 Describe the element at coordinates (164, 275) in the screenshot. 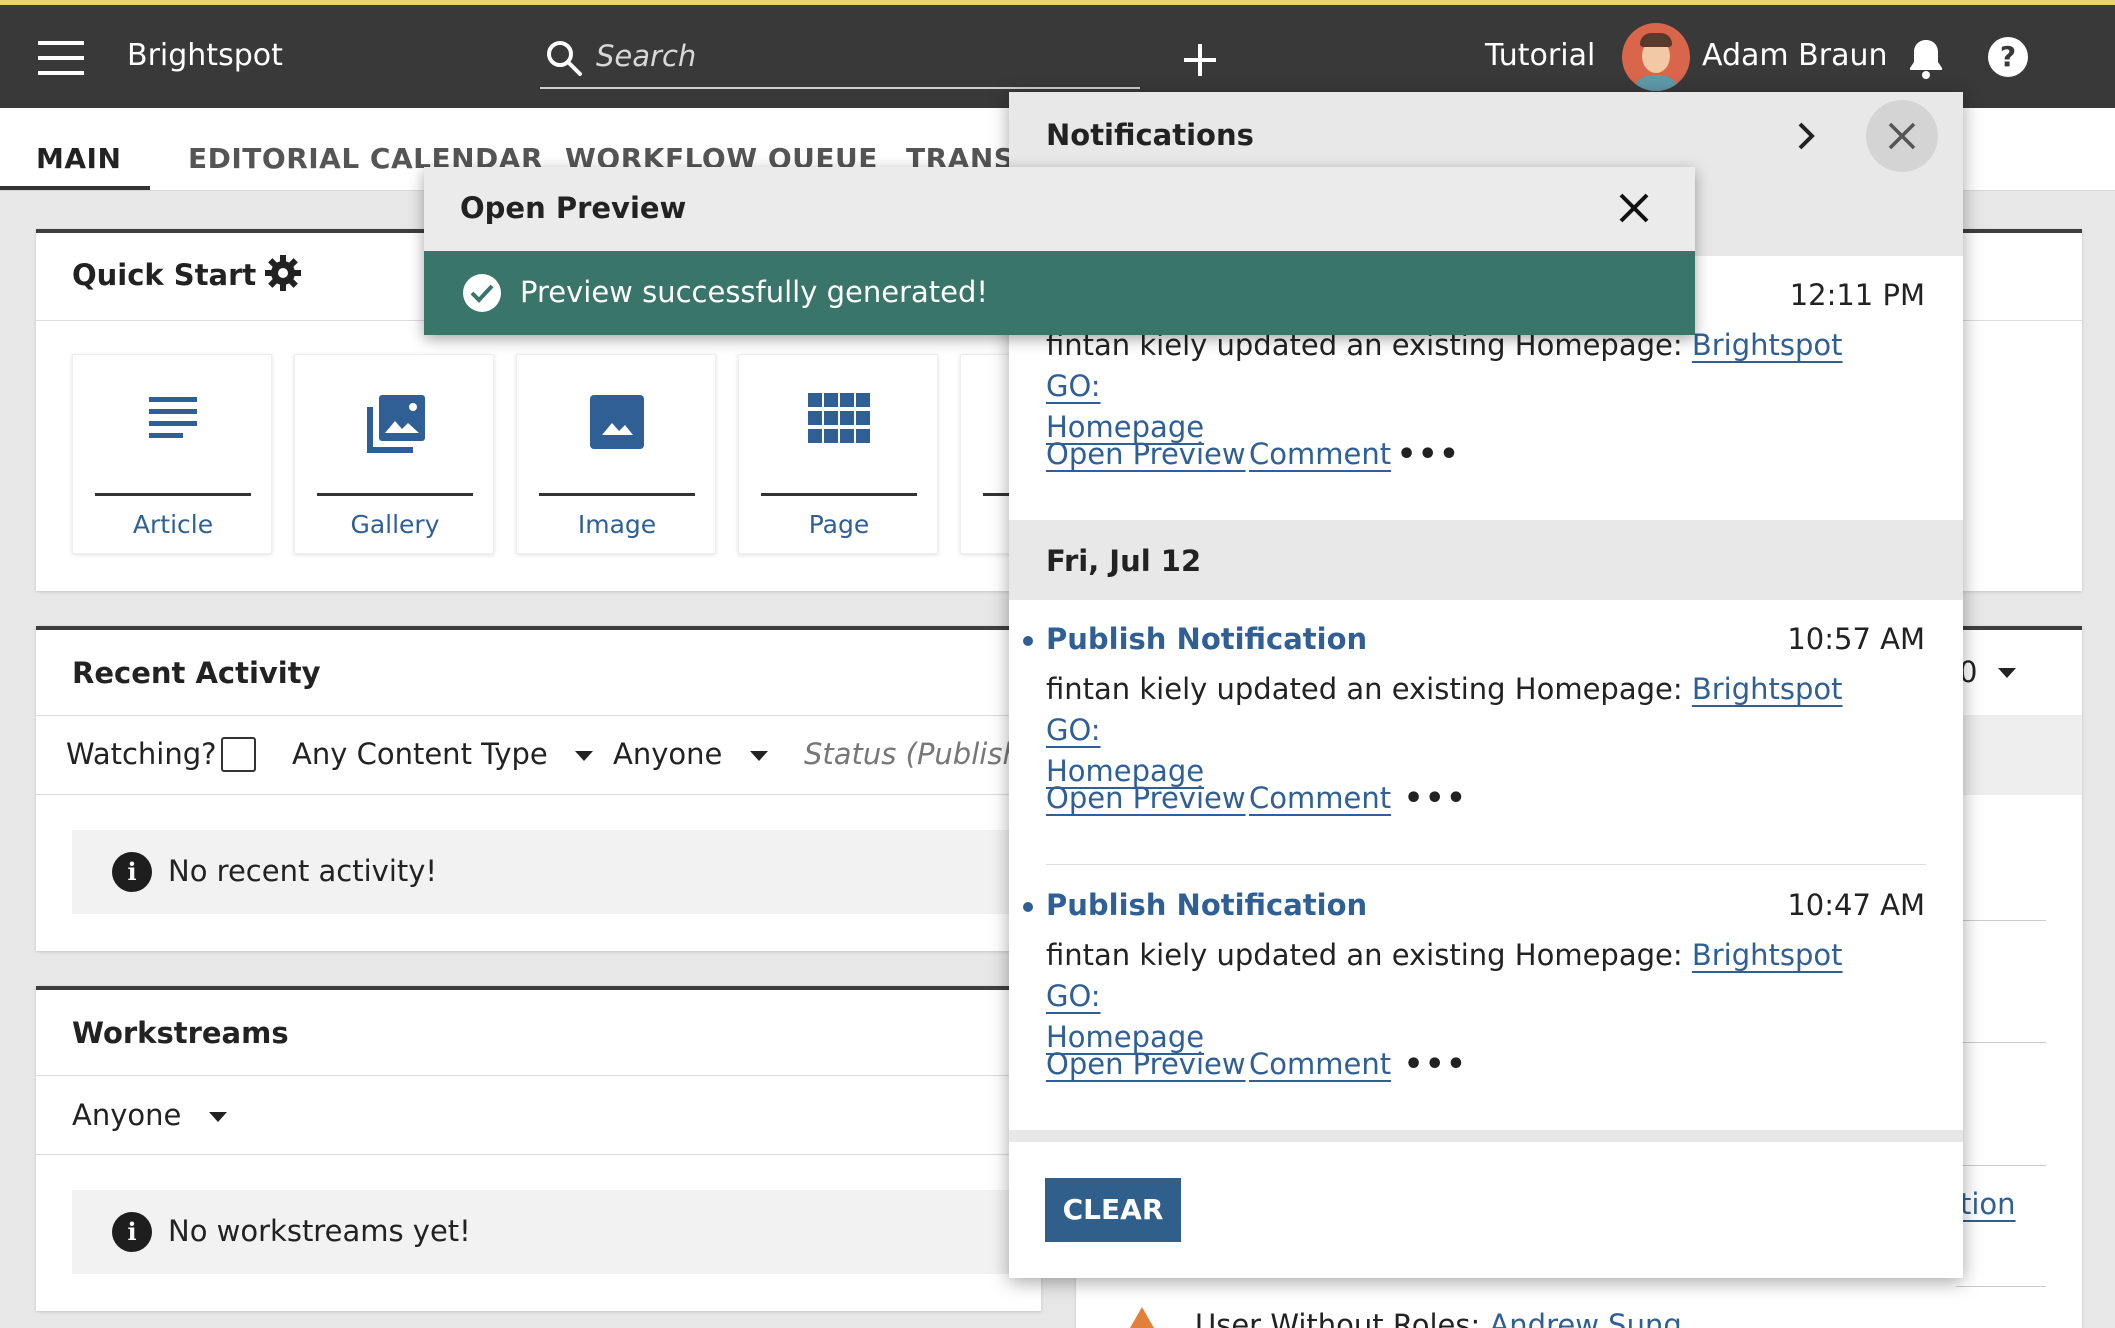

I see `quick-start-title: Quick Start` at that location.